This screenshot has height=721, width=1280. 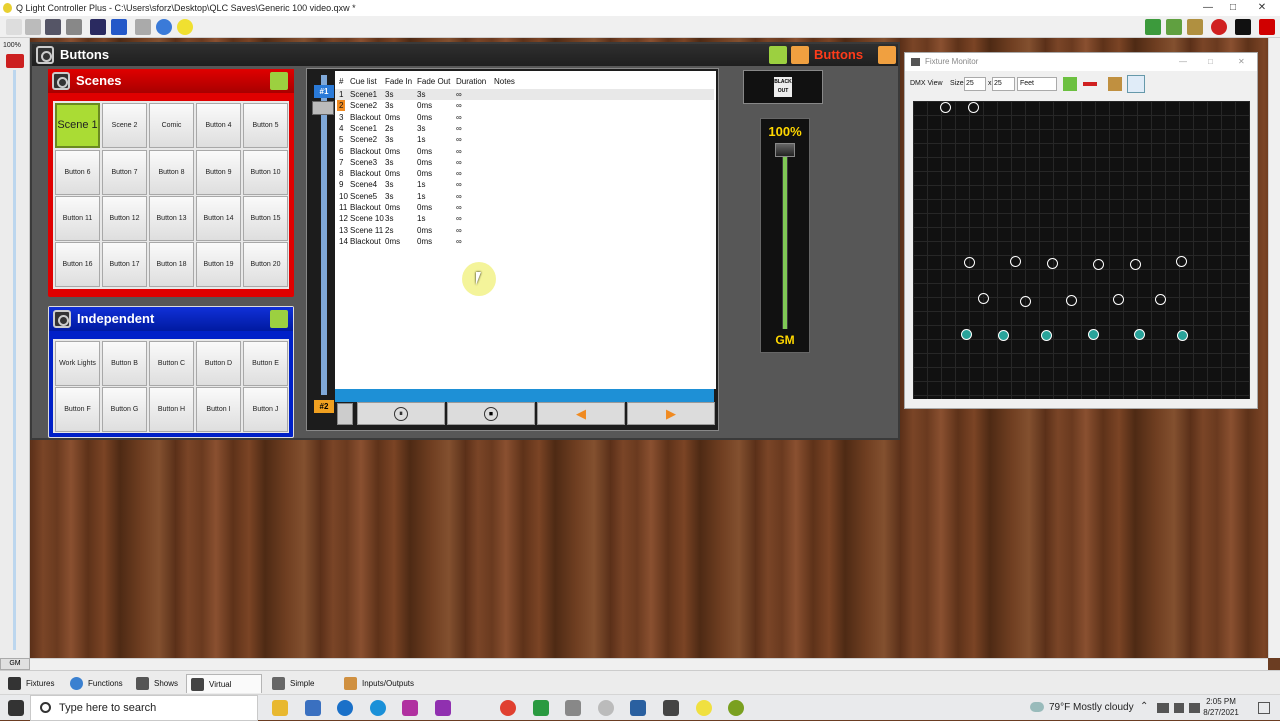 What do you see at coordinates (265, 409) in the screenshot?
I see `independent-button-10: Button J` at bounding box center [265, 409].